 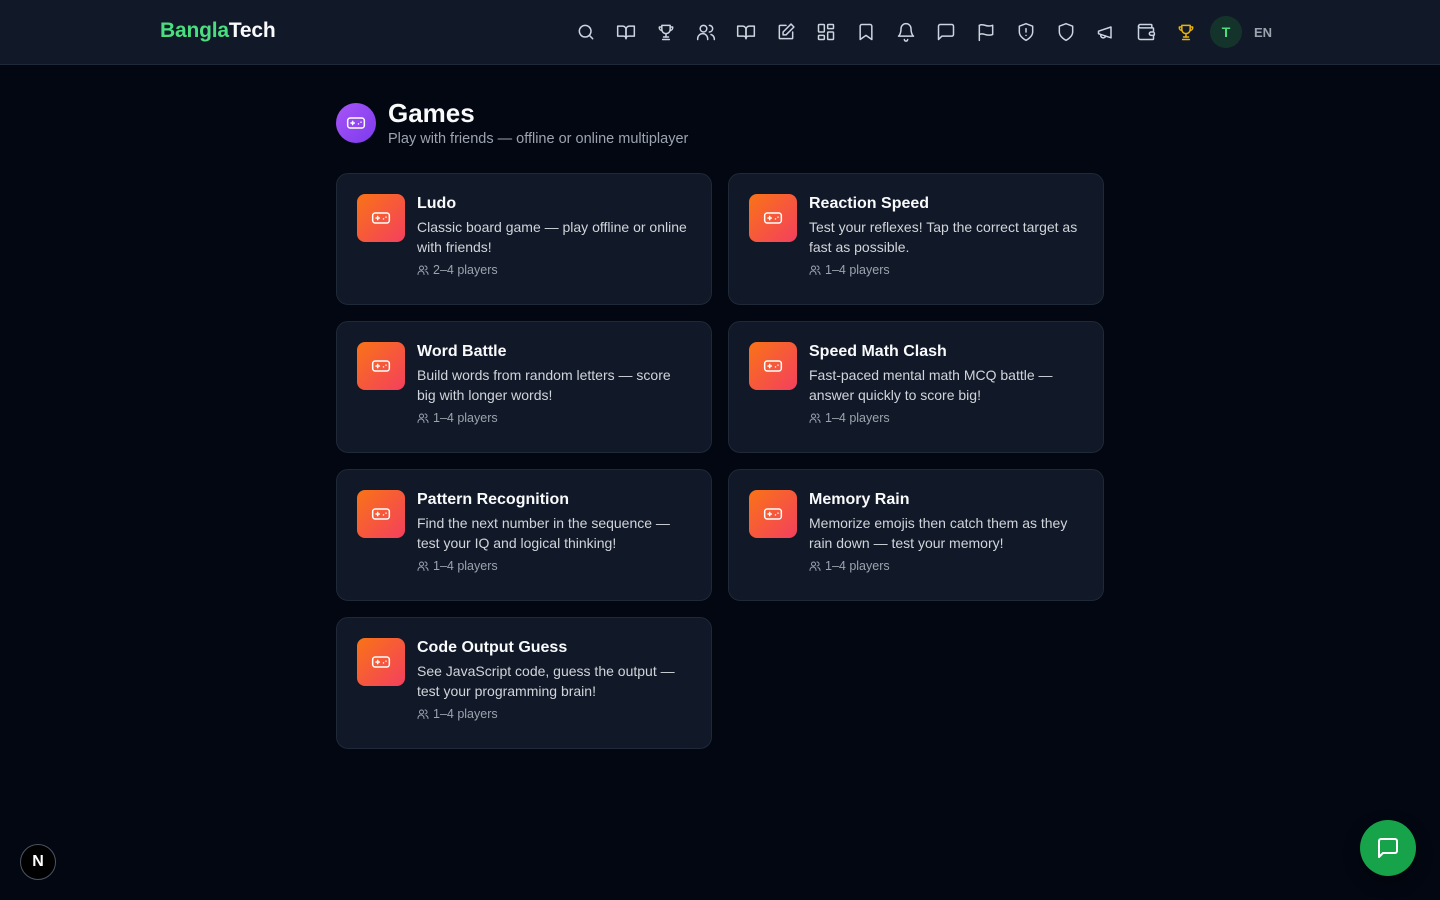 I want to click on brand-part-1: Bangla, so click(x=194, y=30).